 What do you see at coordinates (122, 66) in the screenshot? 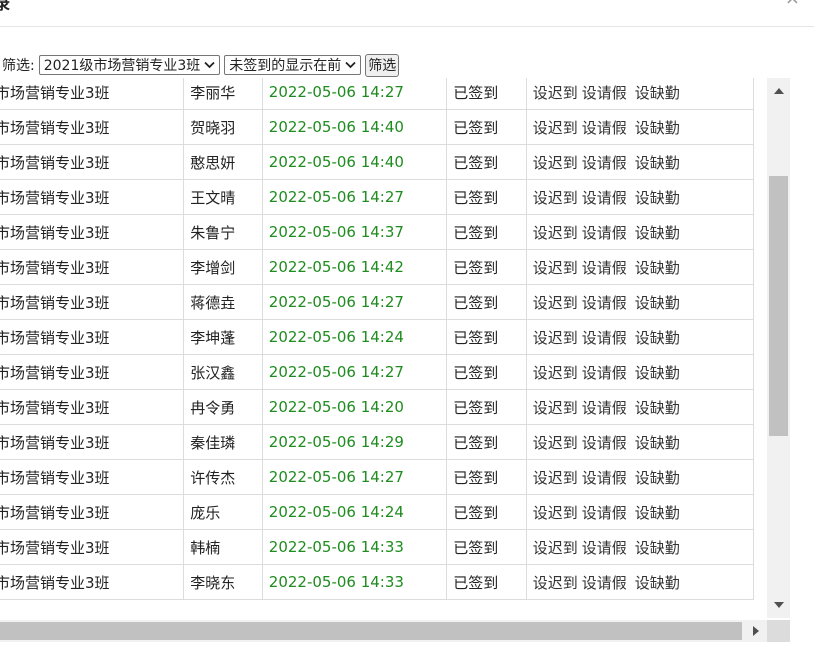
I see `class-select-value: 2021级市场营销专业3班` at bounding box center [122, 66].